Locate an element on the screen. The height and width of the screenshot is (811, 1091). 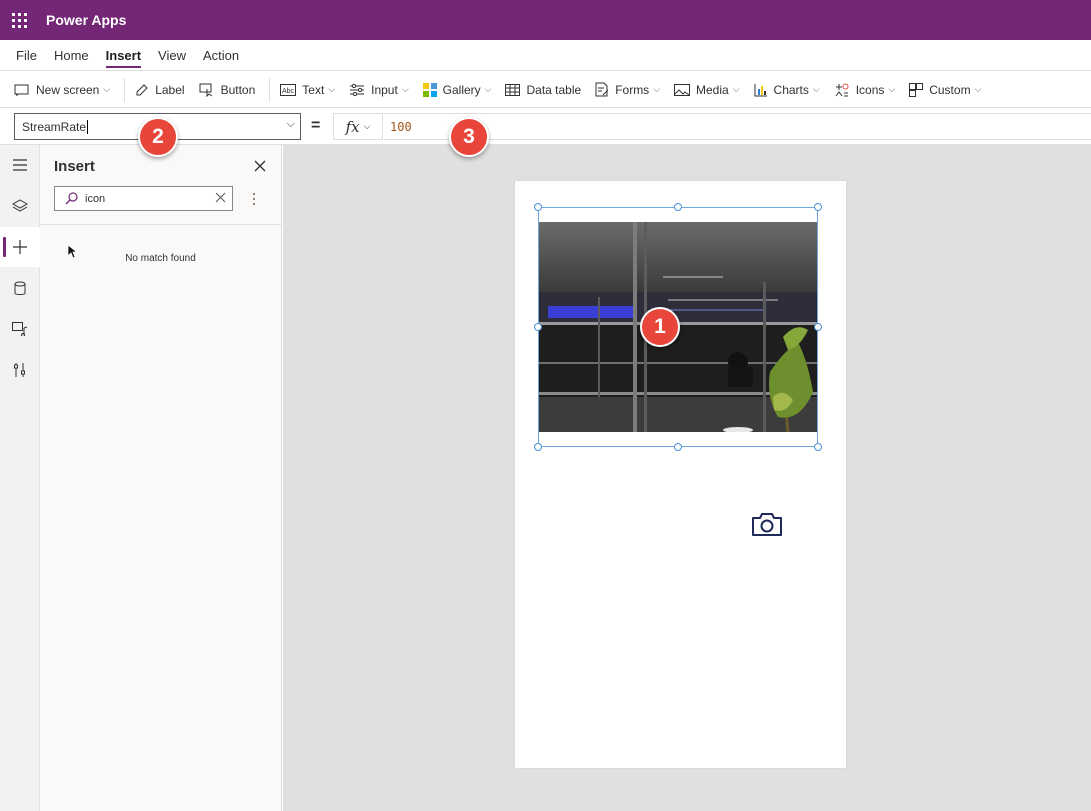
text-dropdown: Abc Text ⌵ is located at coordinates (307, 90).